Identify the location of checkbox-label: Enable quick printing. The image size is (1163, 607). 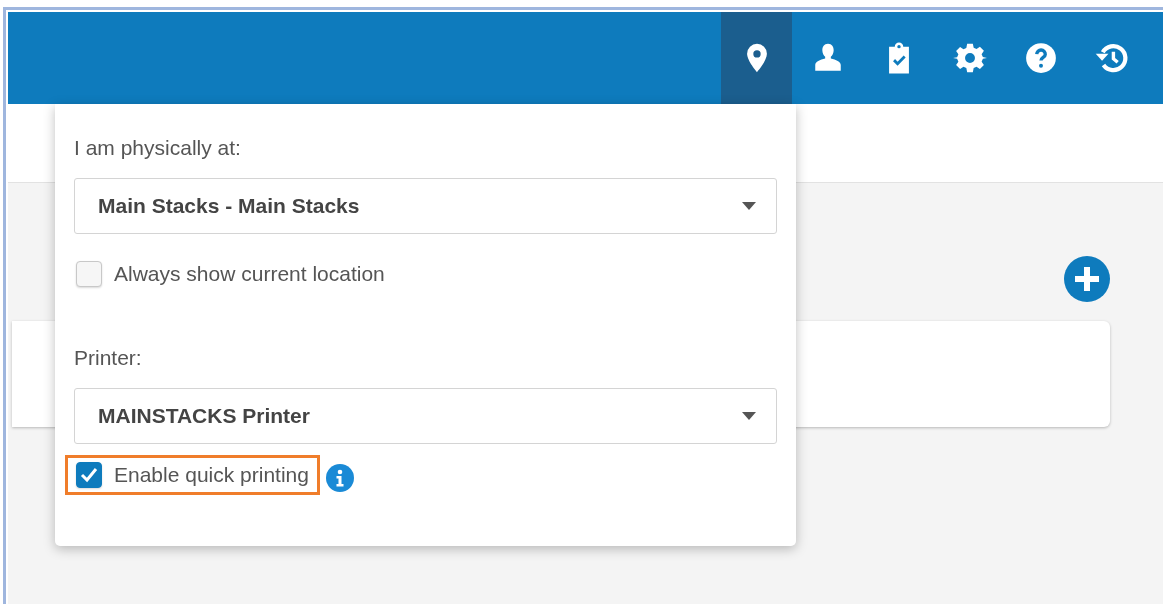
(211, 475).